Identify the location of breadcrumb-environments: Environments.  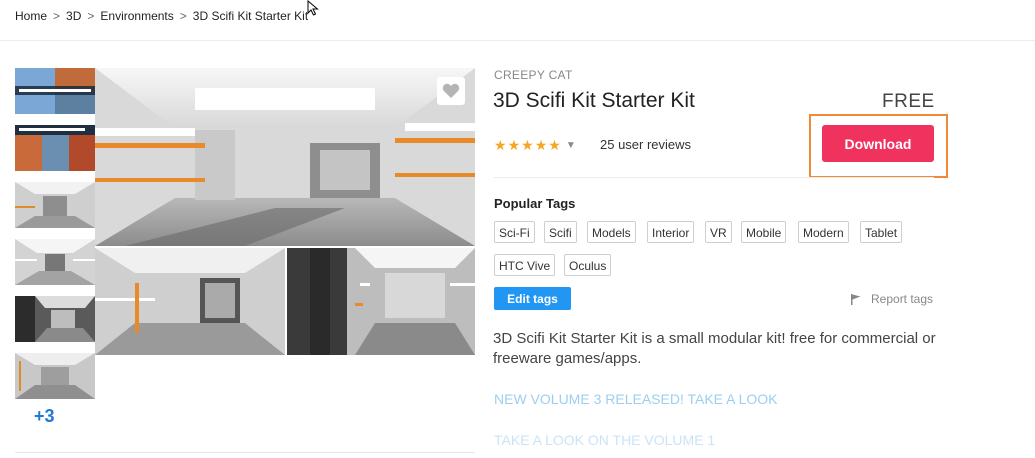
(136, 16).